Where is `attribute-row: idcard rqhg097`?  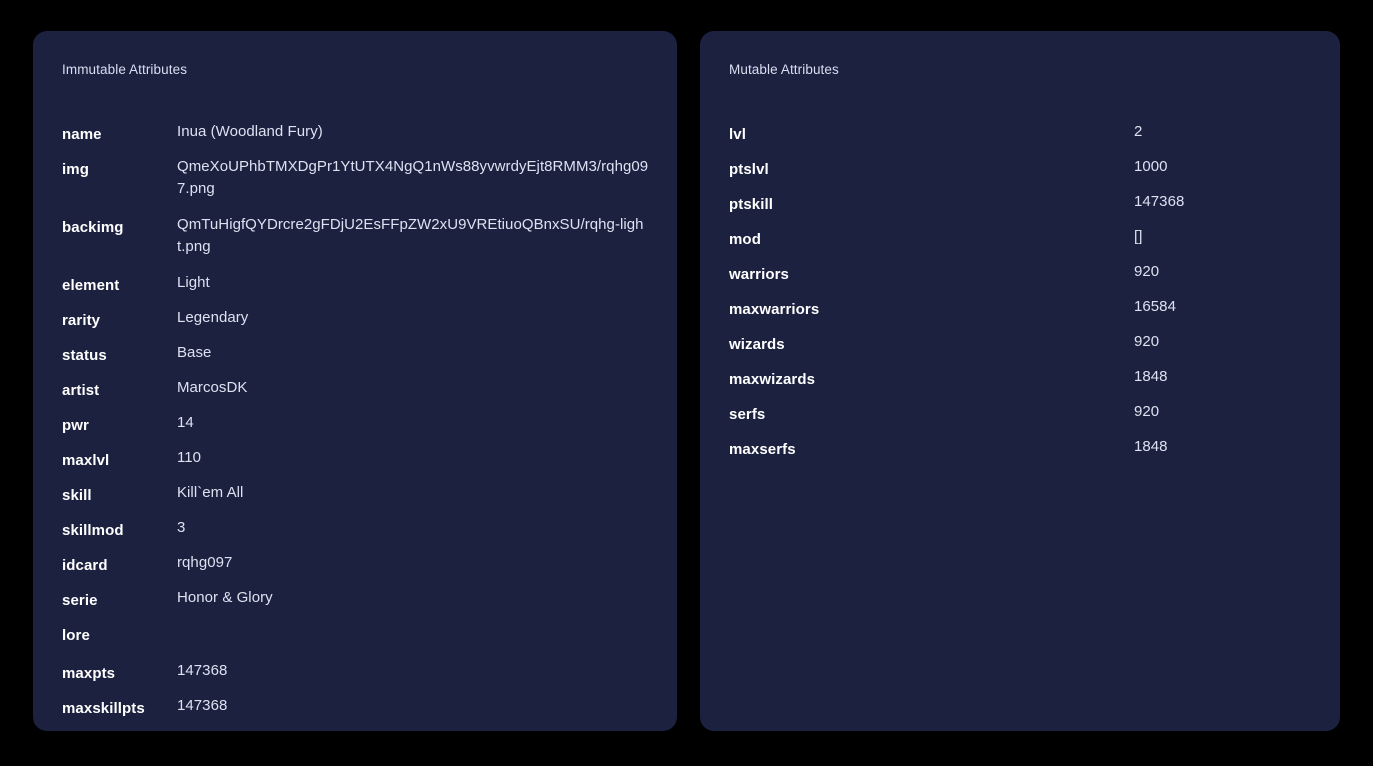
attribute-row: idcard rqhg097 is located at coordinates (356, 565).